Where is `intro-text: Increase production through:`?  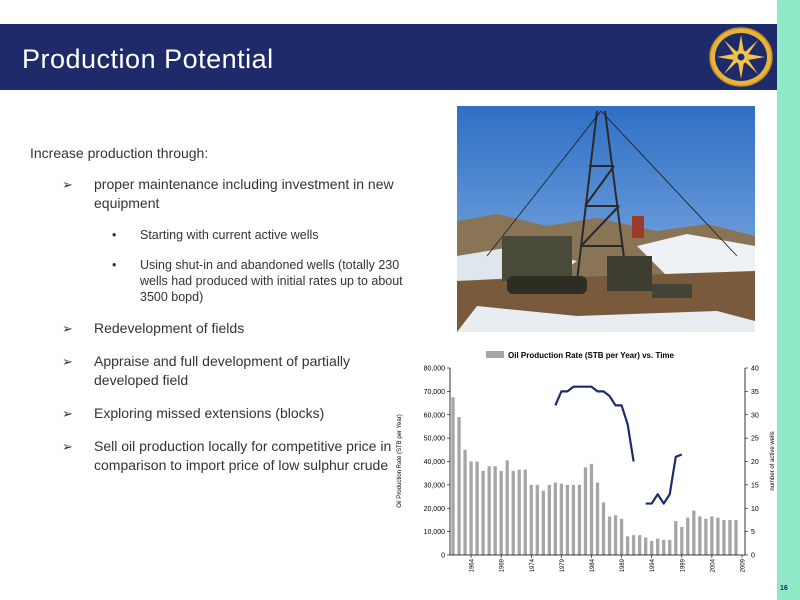
intro-text: Increase production through: is located at coordinates (119, 153).